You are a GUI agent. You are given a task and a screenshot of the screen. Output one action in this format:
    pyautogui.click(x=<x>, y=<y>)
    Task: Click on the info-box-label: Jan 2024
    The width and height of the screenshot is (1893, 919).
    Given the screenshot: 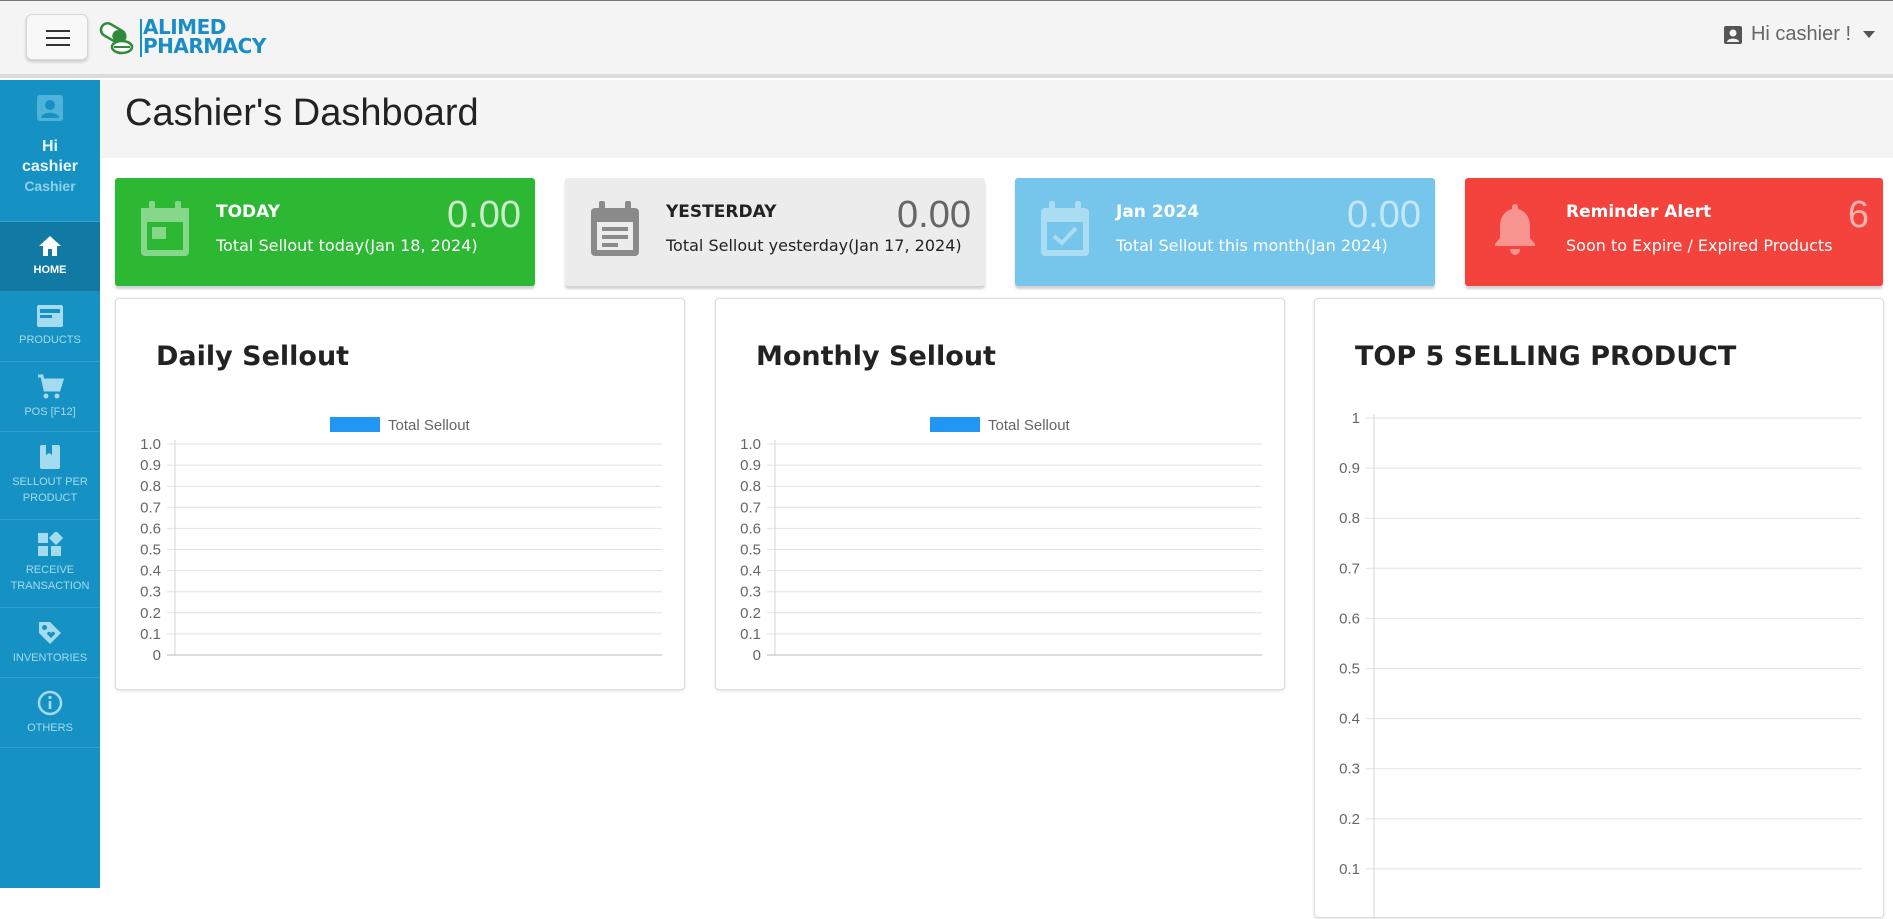 What is the action you would take?
    pyautogui.click(x=1158, y=212)
    